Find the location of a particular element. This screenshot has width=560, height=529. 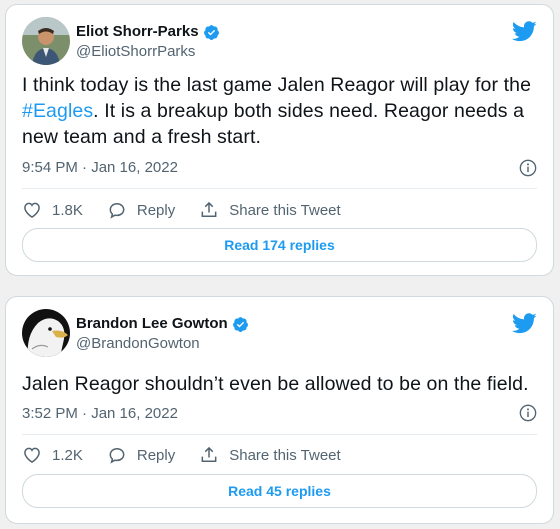

handle: @EliotShorrParks is located at coordinates (148, 52).